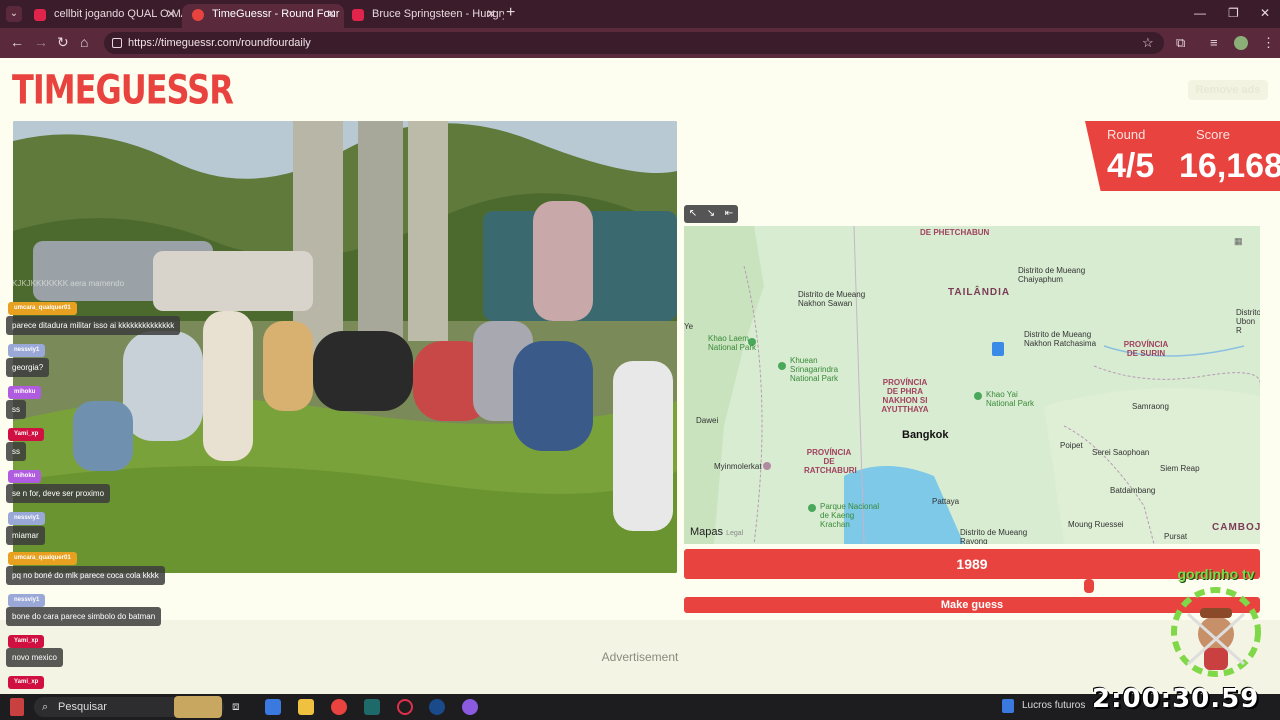 The width and height of the screenshot is (1280, 720). Describe the element at coordinates (1071, 445) in the screenshot. I see `map-label: Poipet` at that location.